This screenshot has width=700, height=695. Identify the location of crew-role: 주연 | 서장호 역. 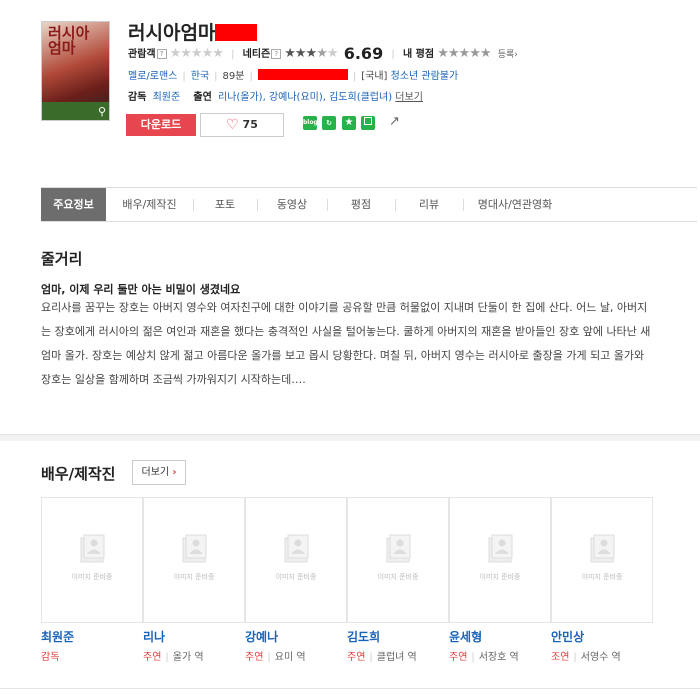
(484, 657).